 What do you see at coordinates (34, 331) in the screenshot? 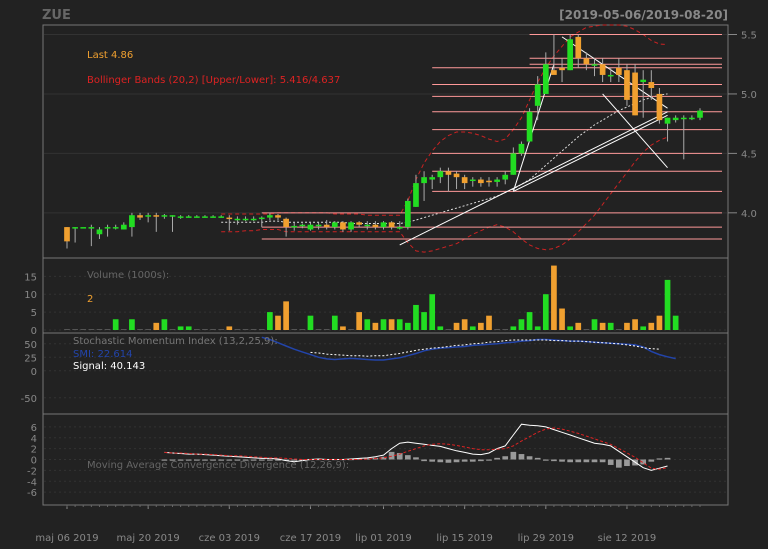
I see `volume-tick-label: 0` at bounding box center [34, 331].